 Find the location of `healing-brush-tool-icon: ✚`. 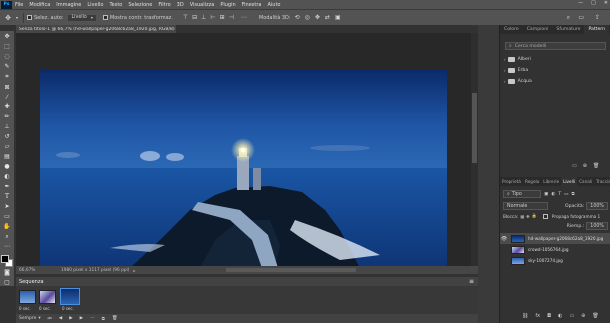

healing-brush-tool-icon: ✚ is located at coordinates (7, 106).